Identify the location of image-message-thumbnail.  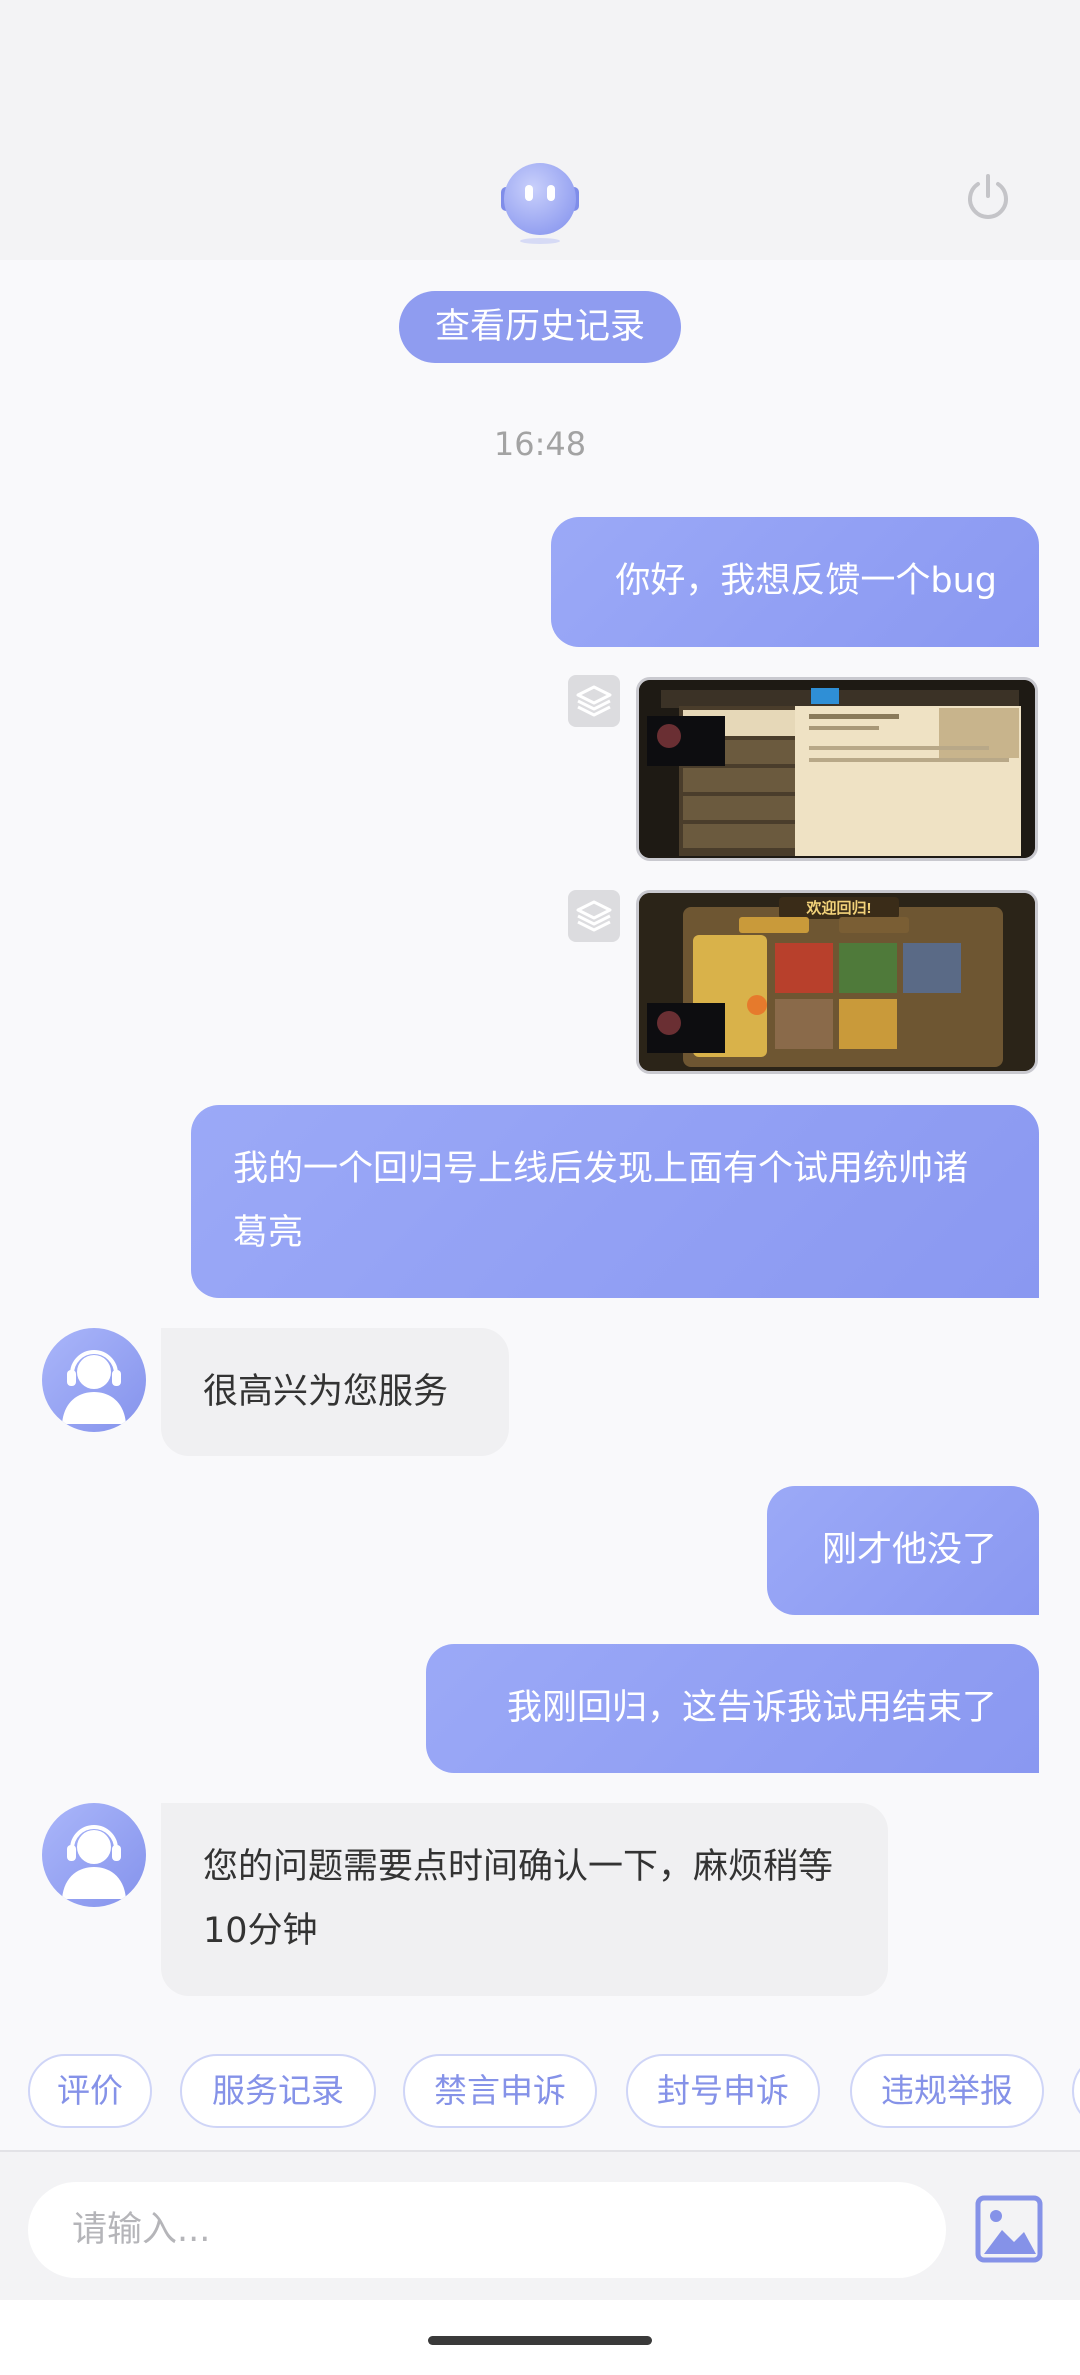
(837, 769).